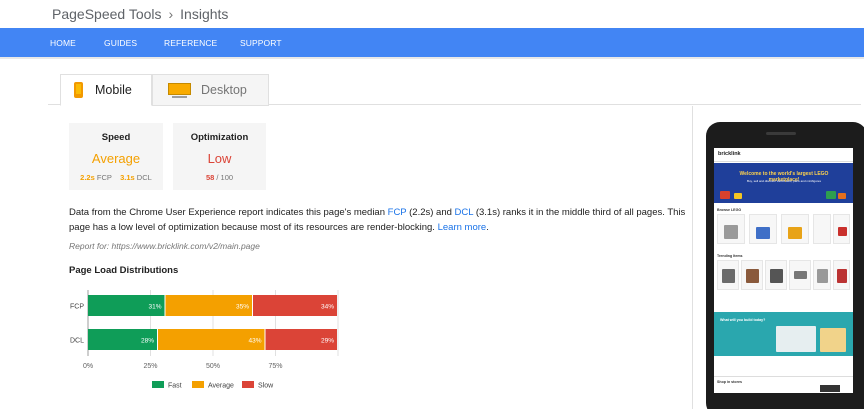 The image size is (864, 409). What do you see at coordinates (154, 307) in the screenshot?
I see `bar-label-fcp-fast: 31%` at bounding box center [154, 307].